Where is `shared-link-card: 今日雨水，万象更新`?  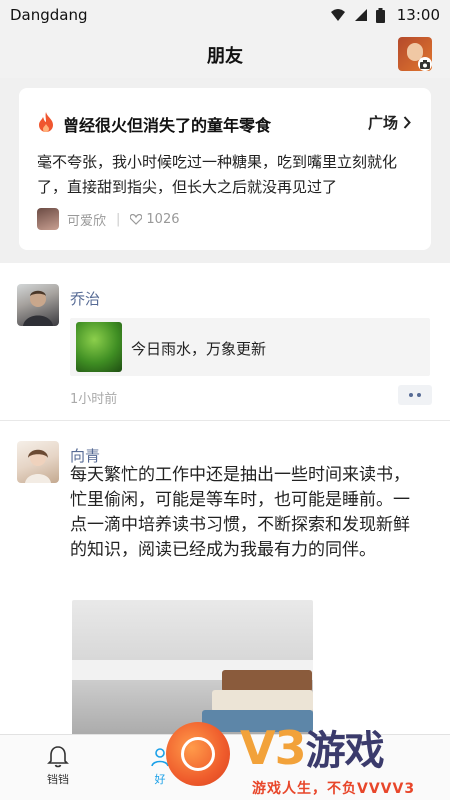 shared-link-card: 今日雨水，万象更新 is located at coordinates (250, 347).